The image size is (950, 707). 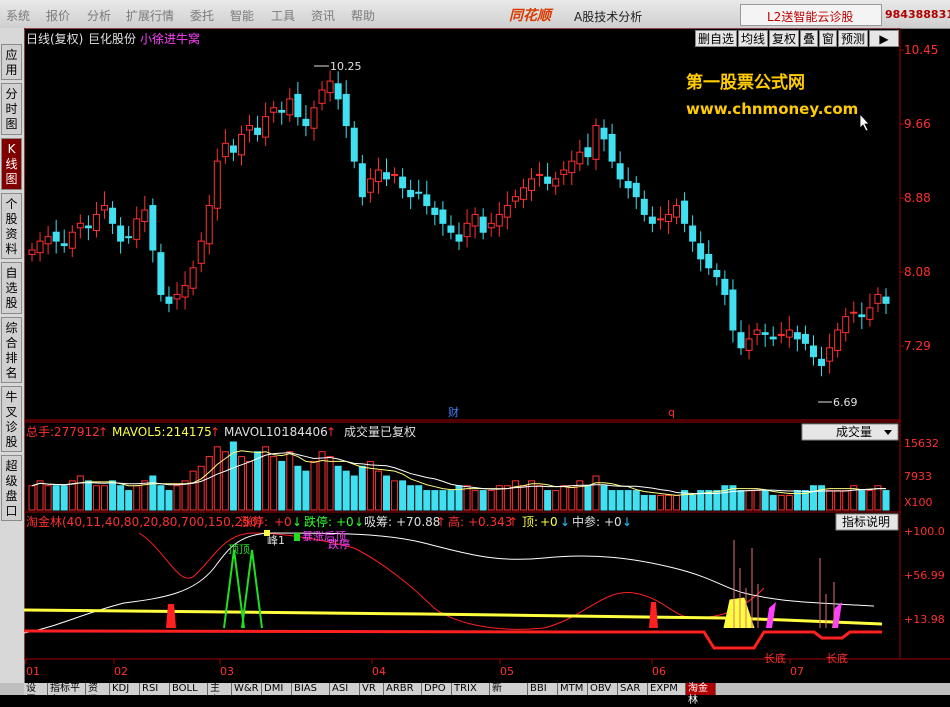 I want to click on promo-button: L2送智能云诊股, so click(x=811, y=15).